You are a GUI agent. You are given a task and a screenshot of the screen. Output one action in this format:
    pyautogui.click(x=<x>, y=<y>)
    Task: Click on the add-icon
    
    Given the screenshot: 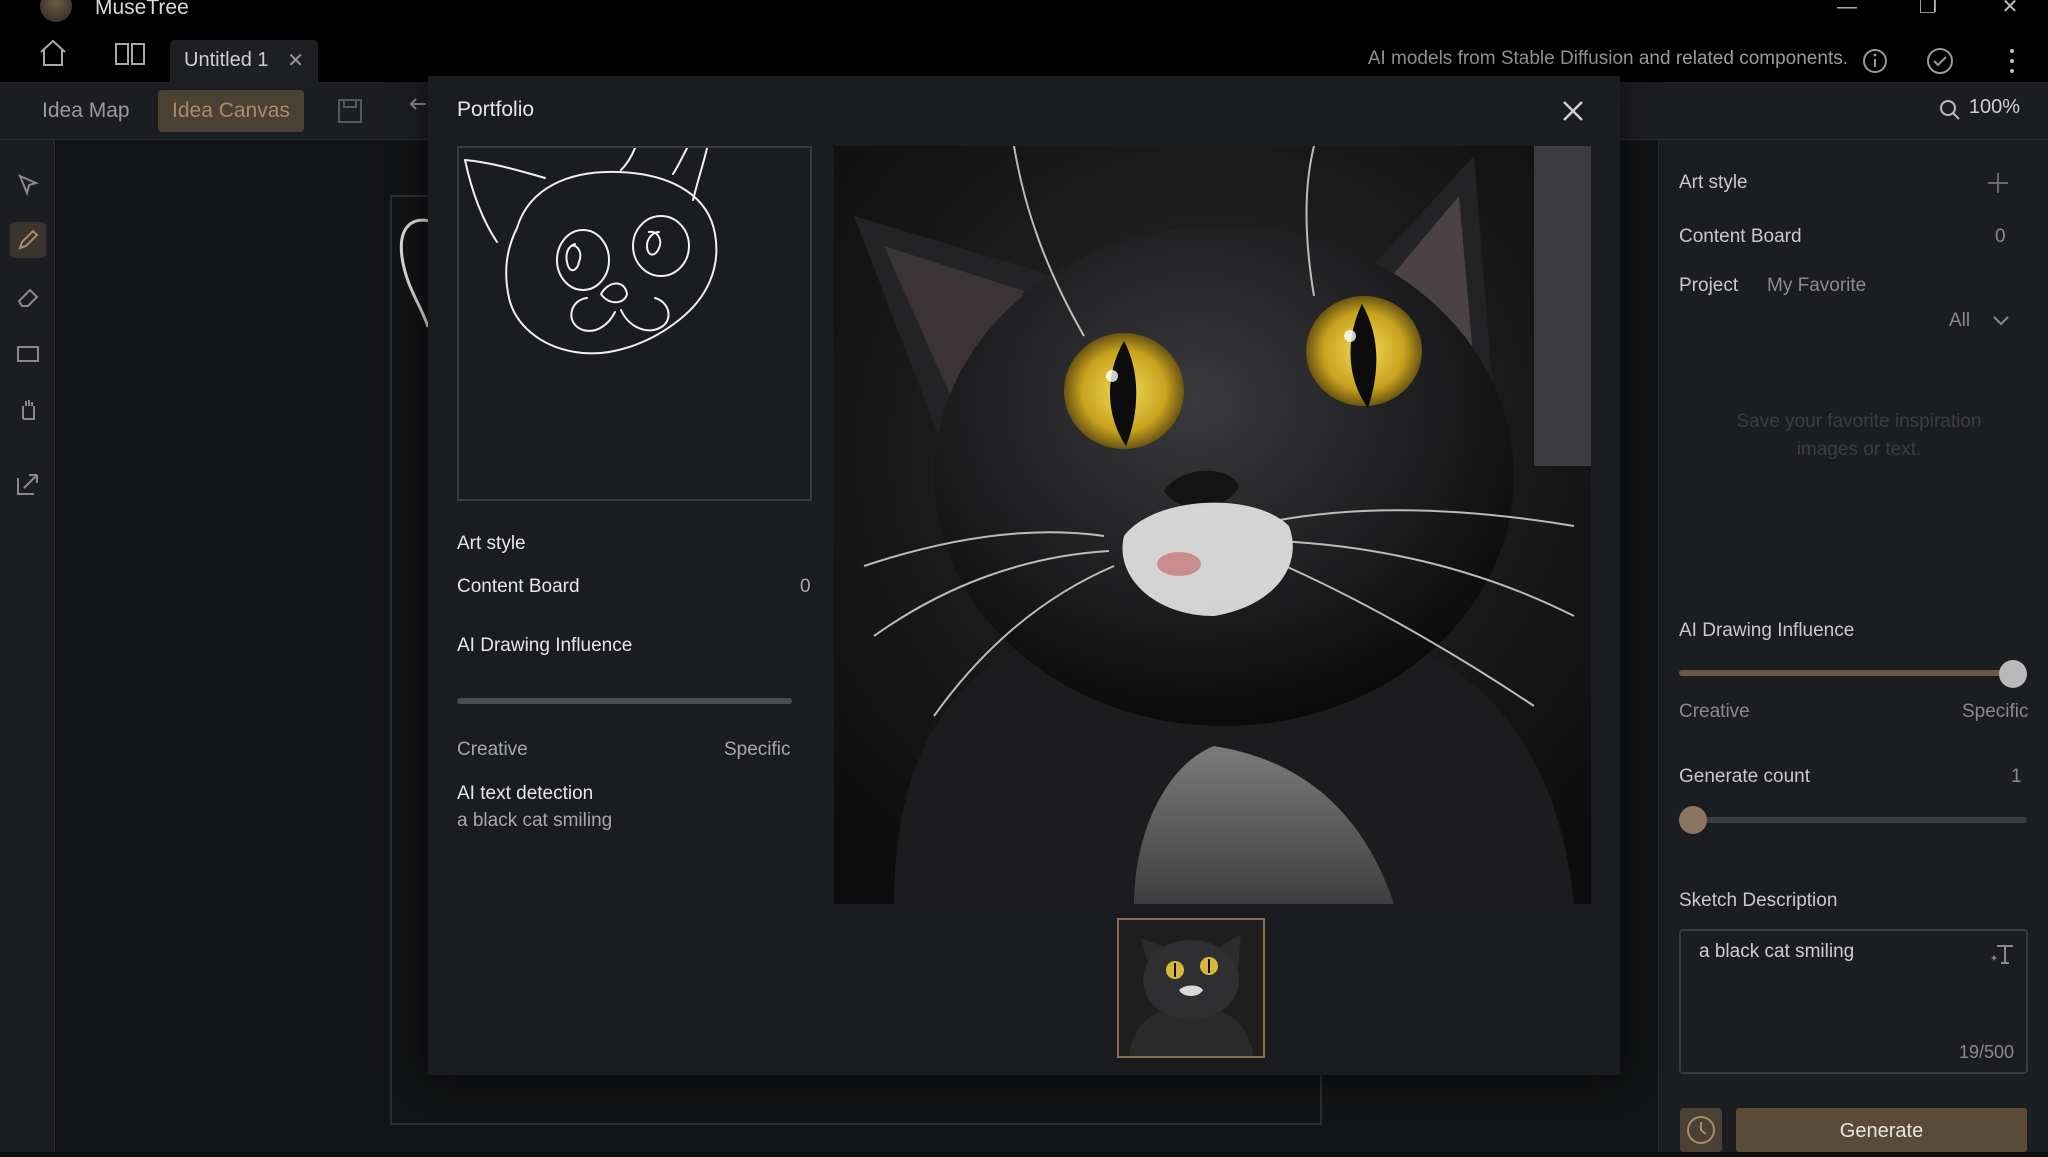 What is the action you would take?
    pyautogui.click(x=1998, y=183)
    